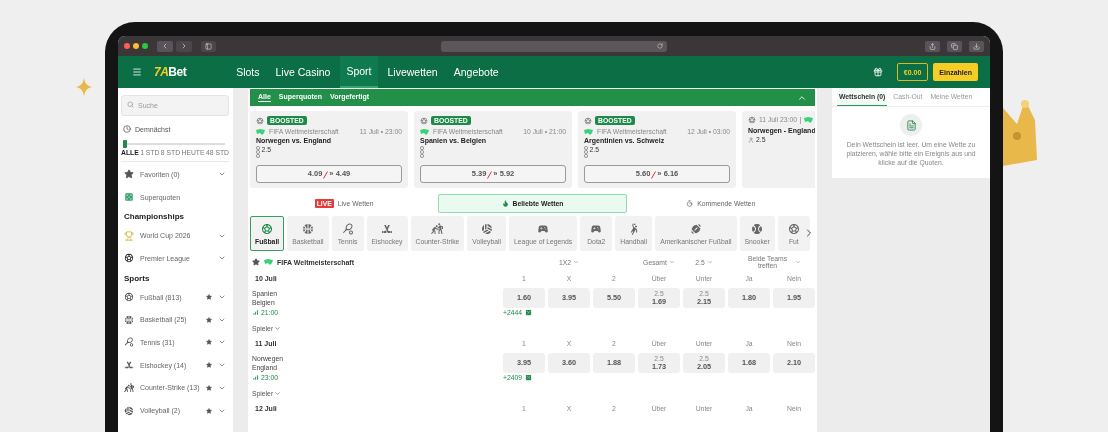 The width and height of the screenshot is (1108, 432). Describe the element at coordinates (359, 72) in the screenshot. I see `nav-link: Sport` at that location.